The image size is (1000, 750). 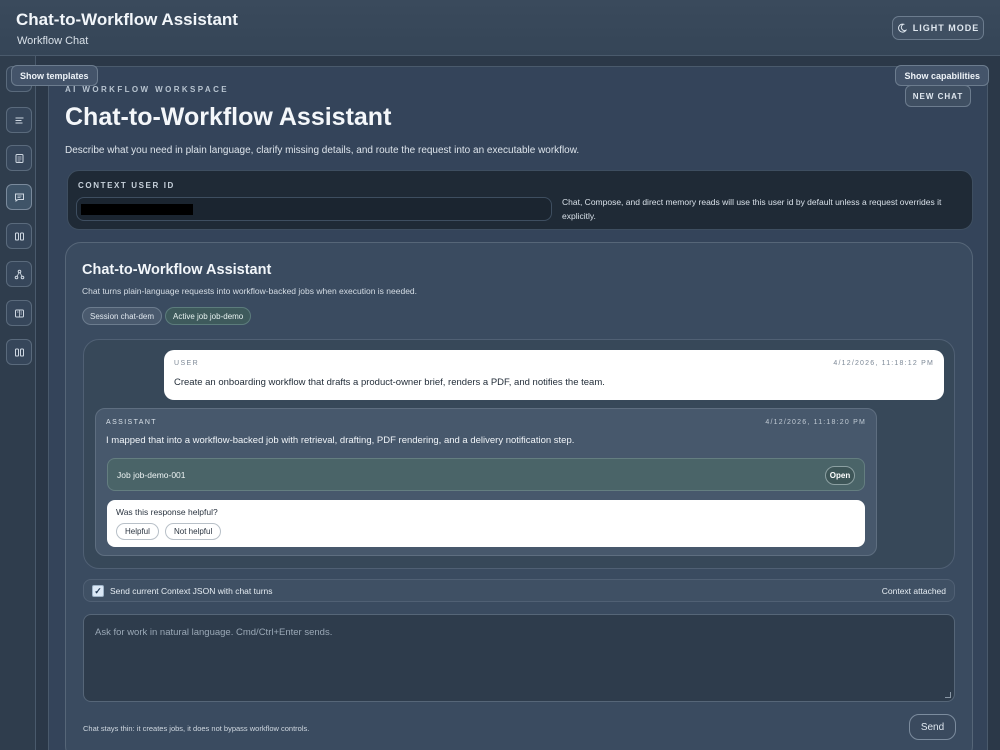 I want to click on left-rail, so click(x=18, y=403).